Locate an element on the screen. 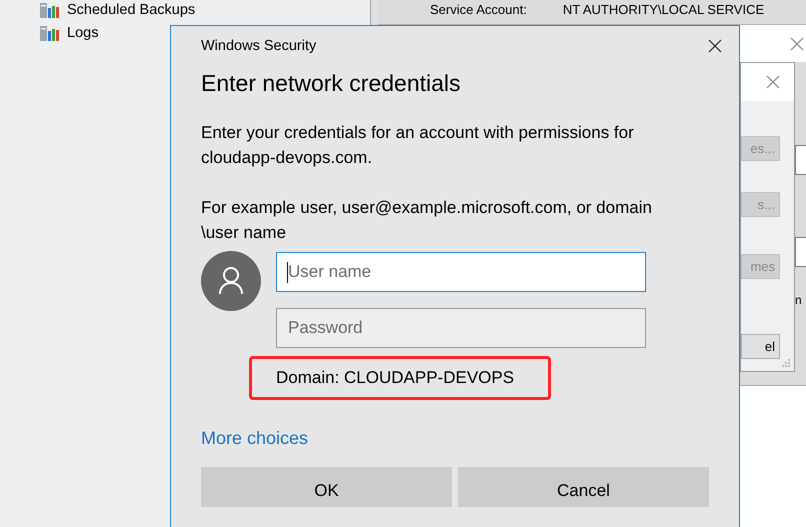 Image resolution: width=806 pixels, height=527 pixels. dialog-button: OK is located at coordinates (326, 487).